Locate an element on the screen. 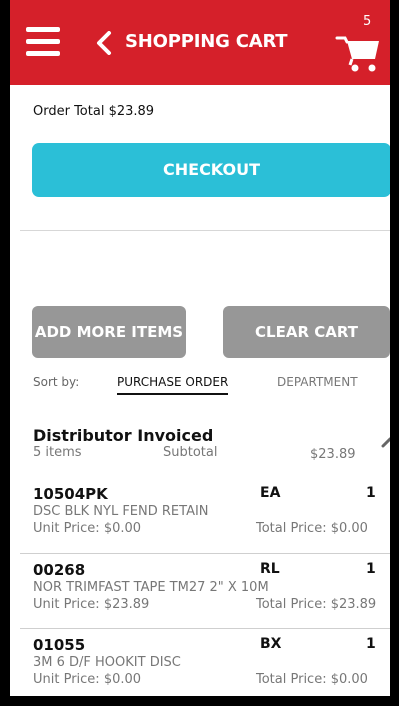 This screenshot has width=399, height=706. group-item-count: 5 items is located at coordinates (57, 452).